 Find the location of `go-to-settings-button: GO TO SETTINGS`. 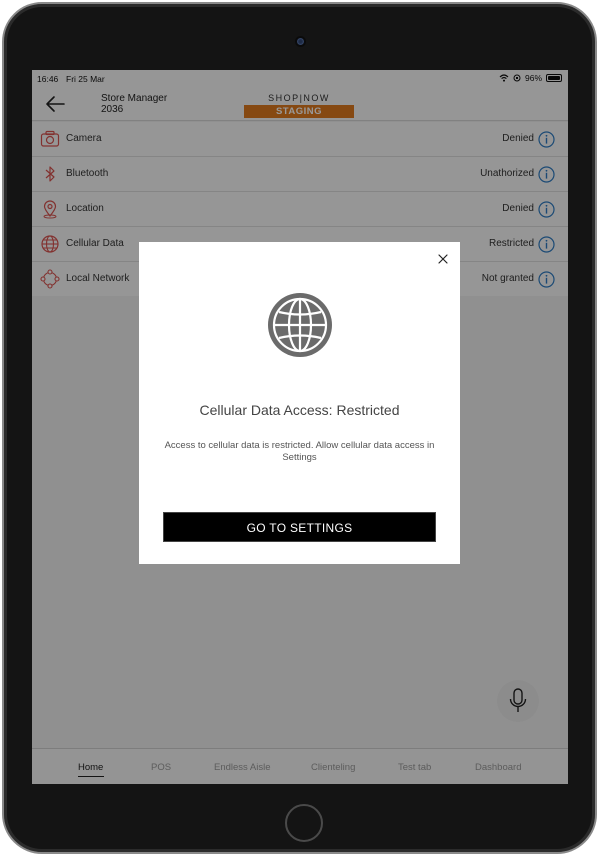

go-to-settings-button: GO TO SETTINGS is located at coordinates (299, 527).